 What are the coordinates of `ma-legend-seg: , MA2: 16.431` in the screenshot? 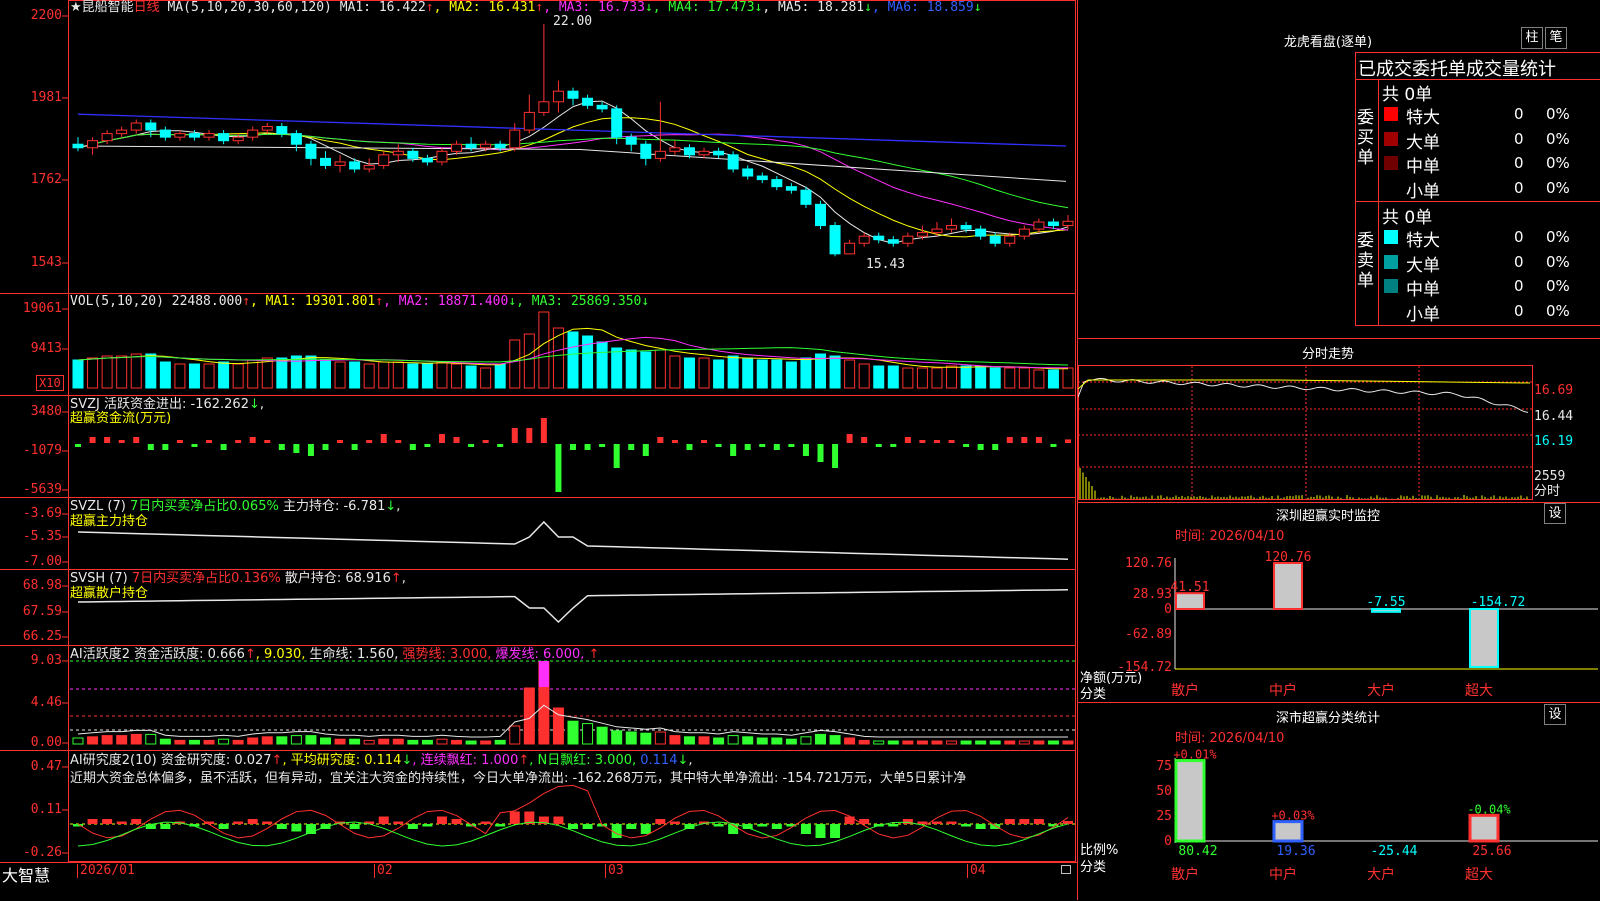 It's located at (485, 7).